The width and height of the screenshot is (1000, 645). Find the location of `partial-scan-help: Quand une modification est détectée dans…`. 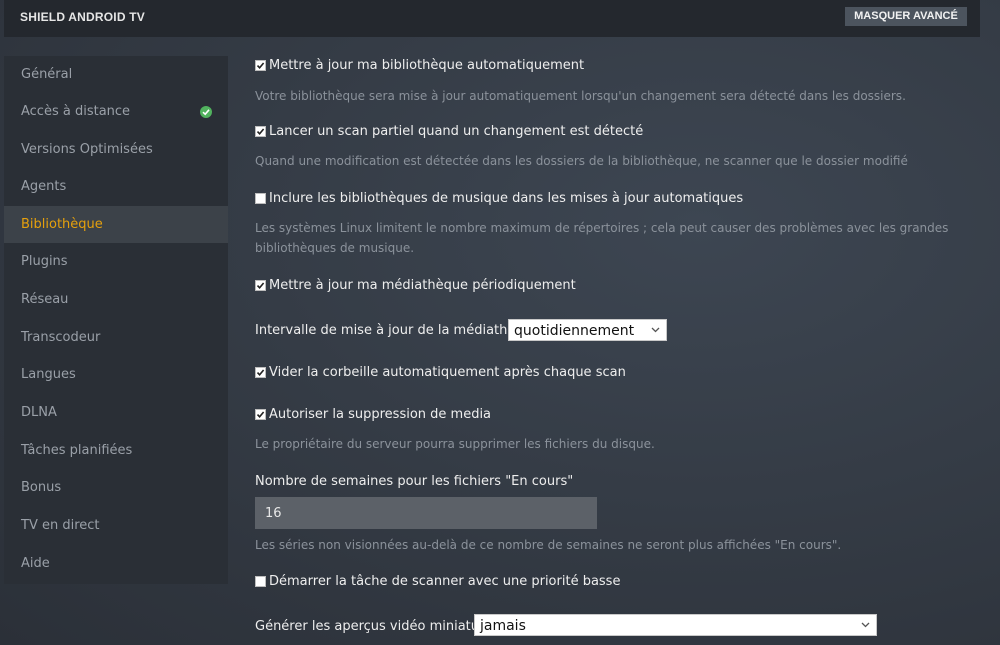

partial-scan-help: Quand une modification est détectée dans… is located at coordinates (581, 161).